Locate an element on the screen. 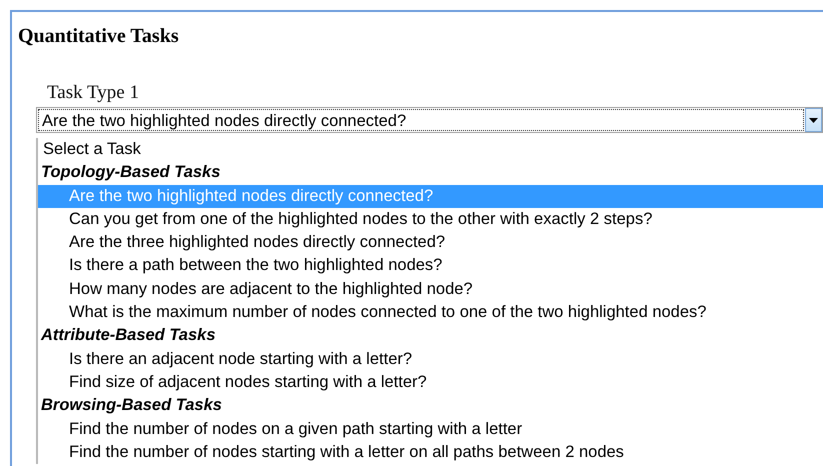 The image size is (823, 466). field-label: Task Type 1 is located at coordinates (93, 93).